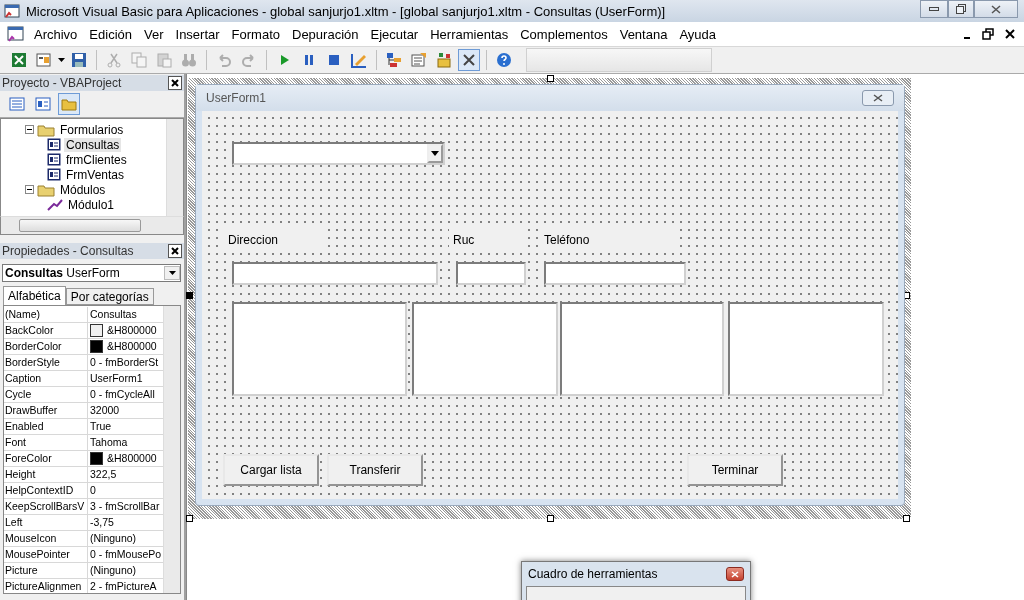 The height and width of the screenshot is (600, 1024). Describe the element at coordinates (116, 378) in the screenshot. I see `property-value: UserForm1` at that location.